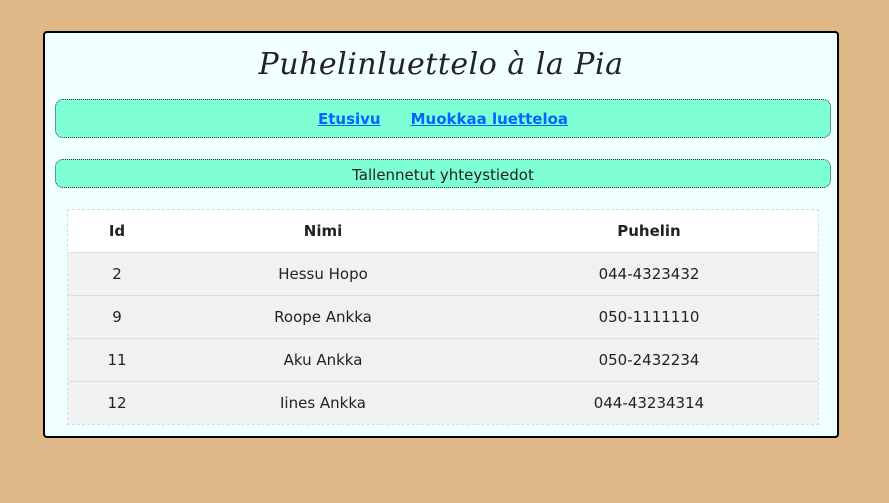 This screenshot has width=889, height=503. Describe the element at coordinates (323, 360) in the screenshot. I see `cell-name: Aku Ankka` at that location.